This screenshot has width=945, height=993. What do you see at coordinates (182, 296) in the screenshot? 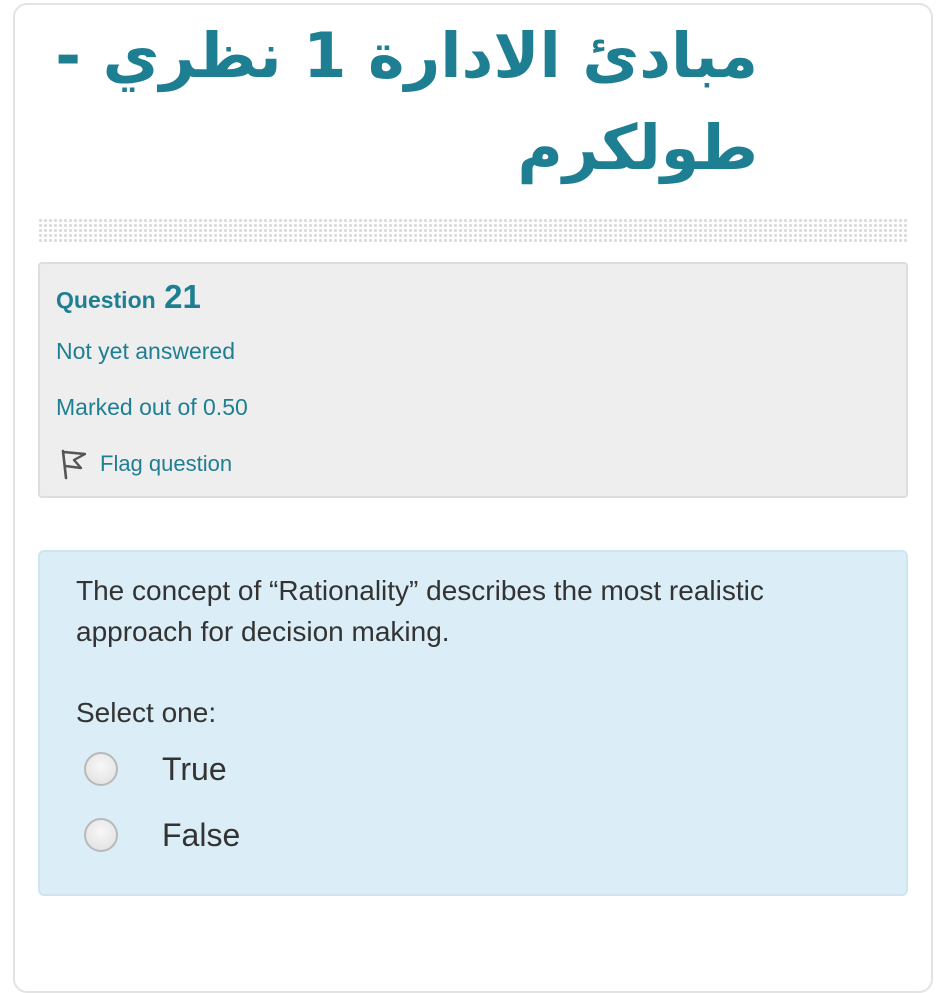
I see `question-number-value: 21` at bounding box center [182, 296].